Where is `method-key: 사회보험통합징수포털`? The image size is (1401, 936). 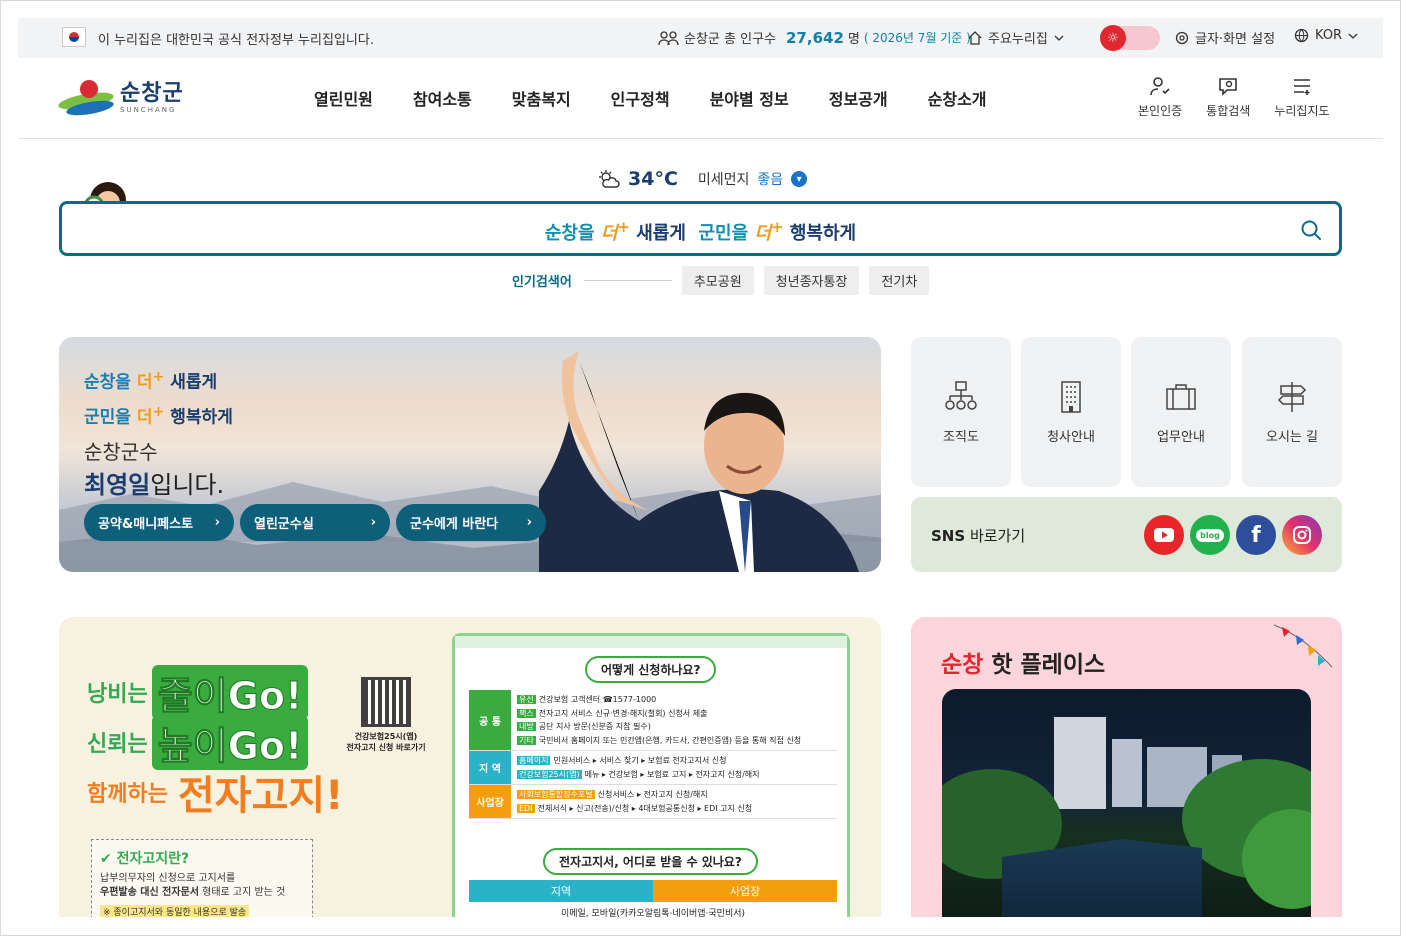 method-key: 사회보험통합징수포털 is located at coordinates (556, 794).